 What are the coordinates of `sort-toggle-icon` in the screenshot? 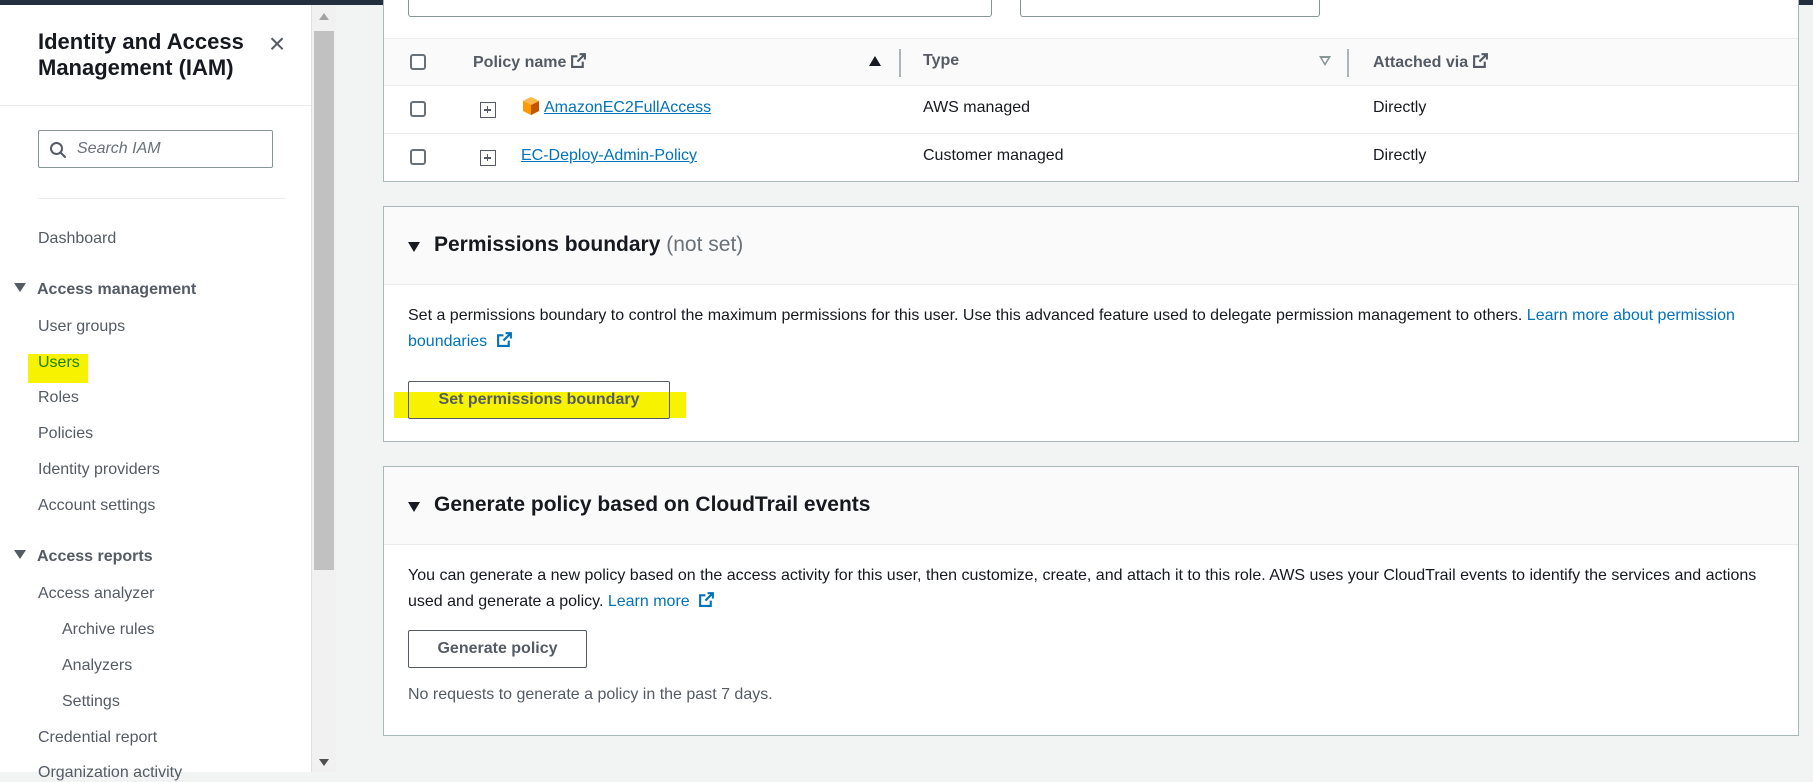 It's located at (1325, 61).